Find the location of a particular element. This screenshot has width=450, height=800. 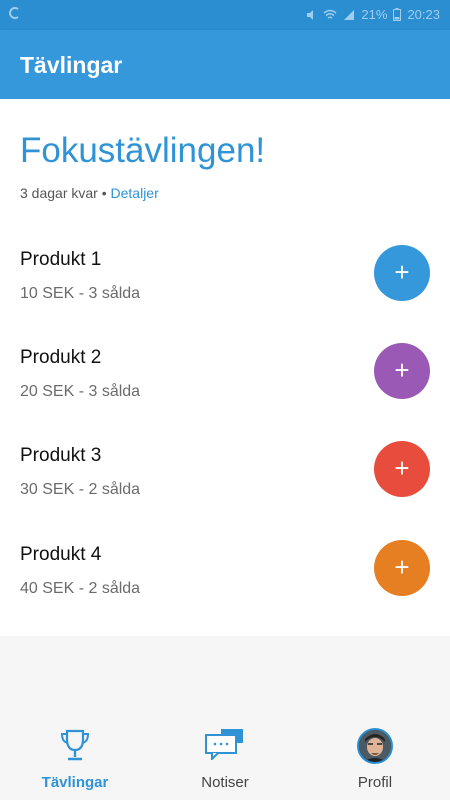

nav-tab-profil: Profil is located at coordinates (375, 755).